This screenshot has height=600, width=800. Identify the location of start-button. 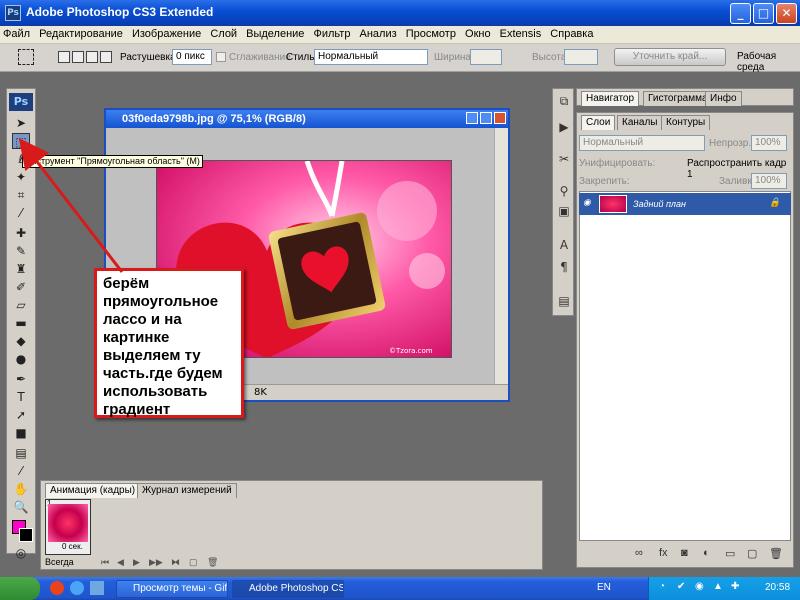
(20, 588).